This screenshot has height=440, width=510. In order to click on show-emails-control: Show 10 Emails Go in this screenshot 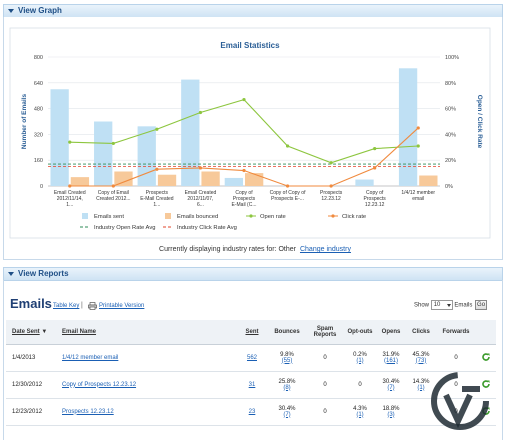, I will do `click(451, 305)`.